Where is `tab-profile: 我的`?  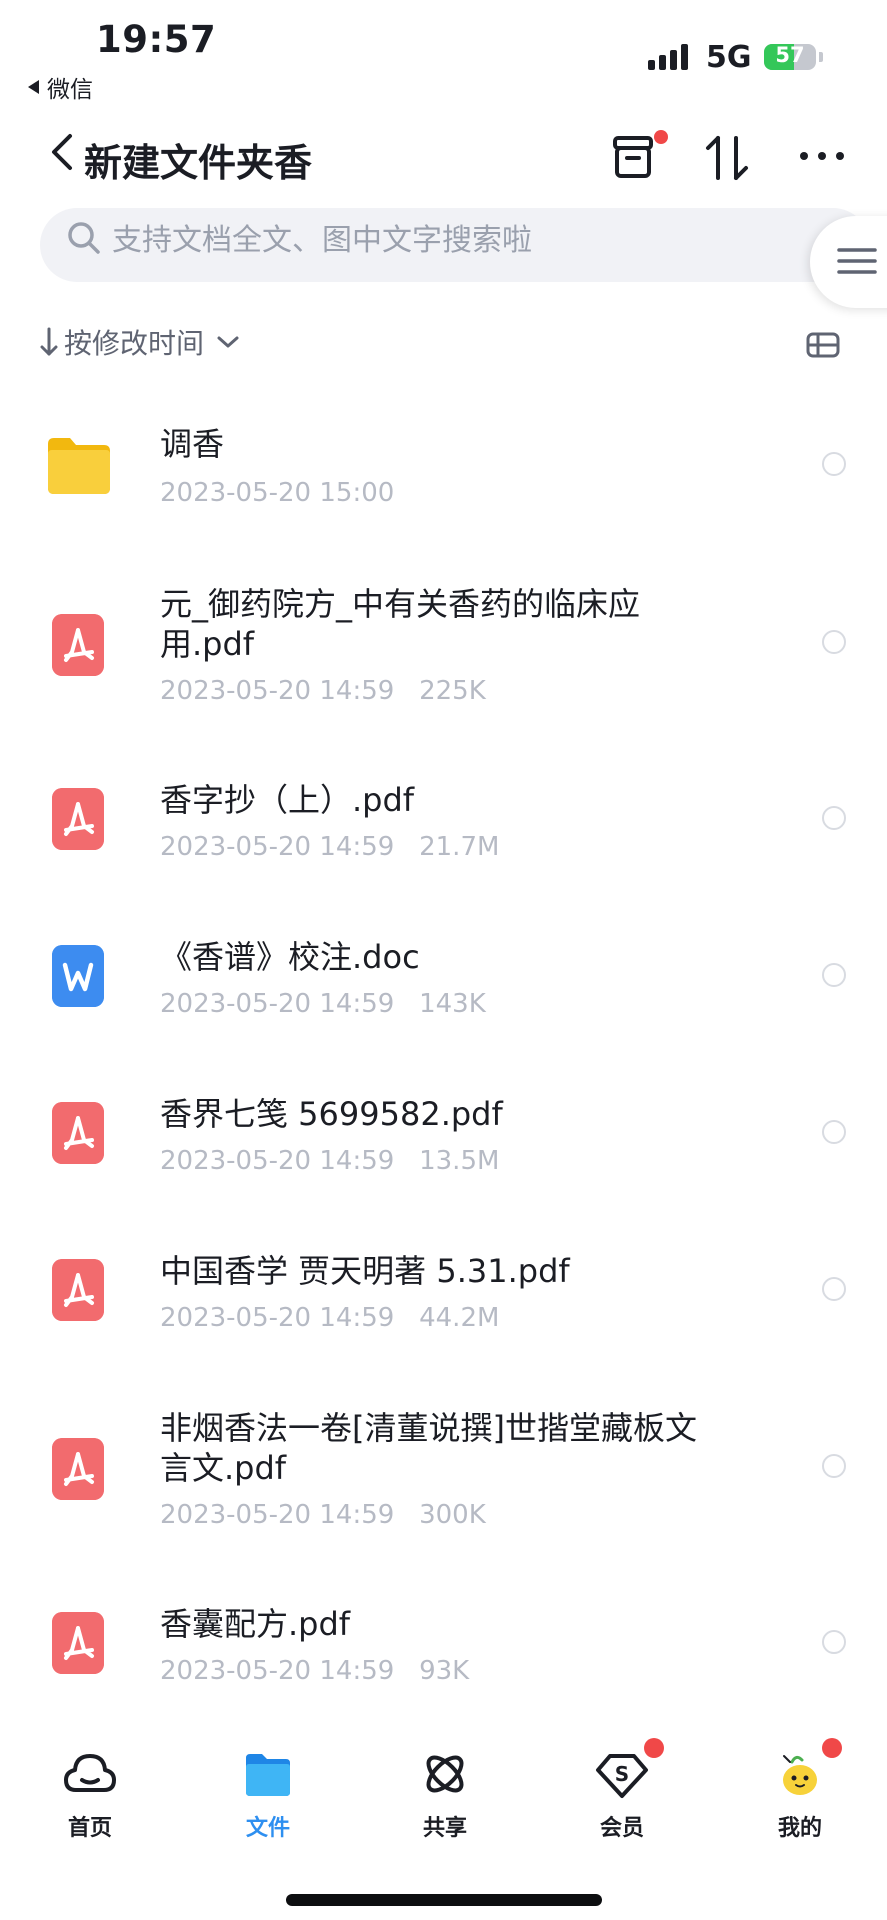
tab-profile: 我的 is located at coordinates (800, 1795).